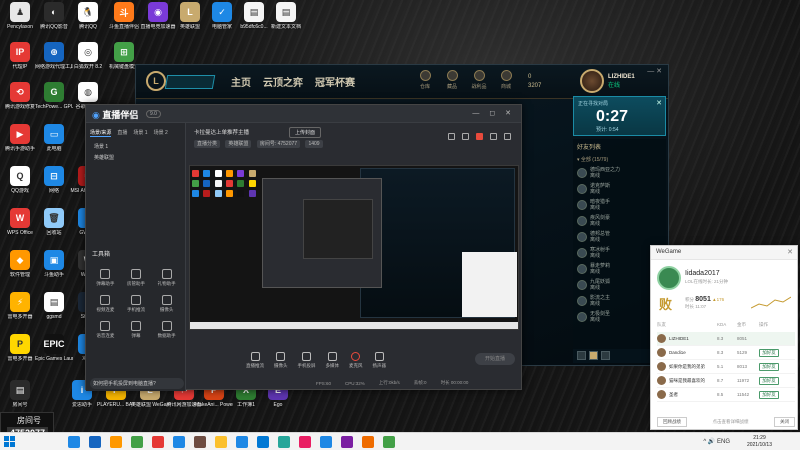 Image resolution: width=800 pixels, height=450 pixels. I want to click on desktop-icon: 斗斗鱼直播伴侣, so click(124, 19).